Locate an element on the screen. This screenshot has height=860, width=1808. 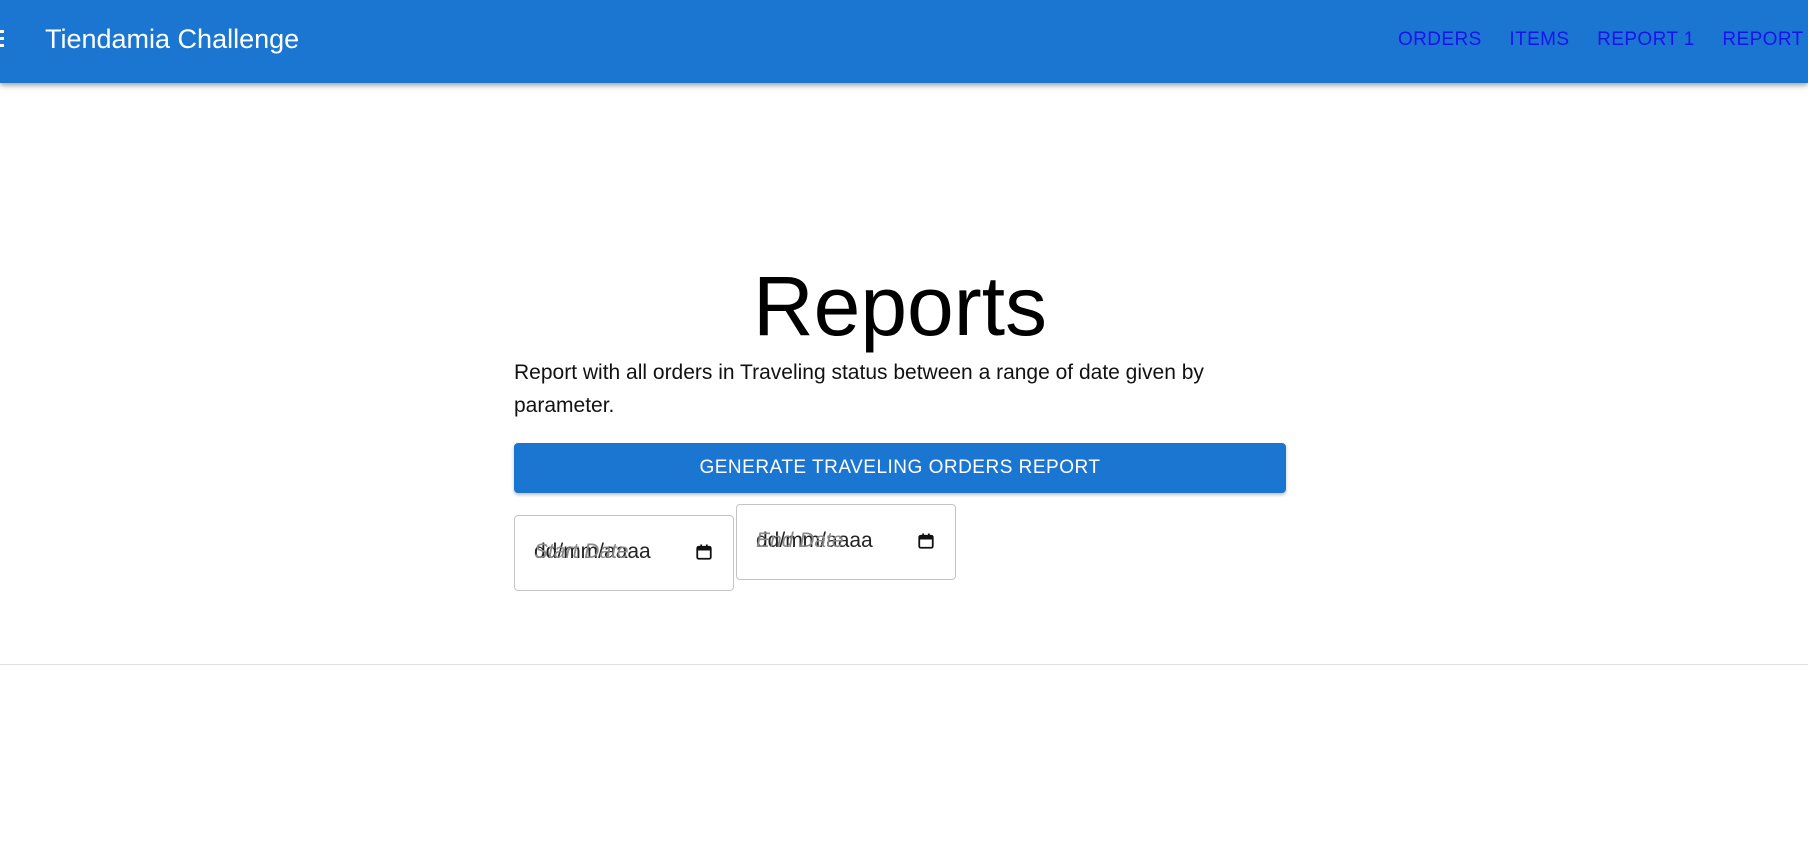
app-title: Tiendamia Challenge is located at coordinates (172, 39).